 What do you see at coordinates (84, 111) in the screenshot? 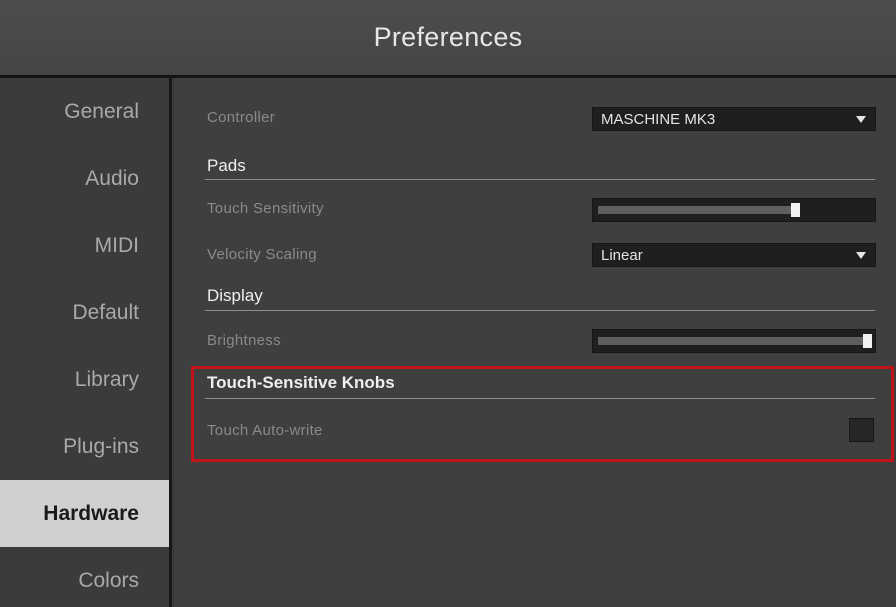
I see `sidebar-item-general: General` at bounding box center [84, 111].